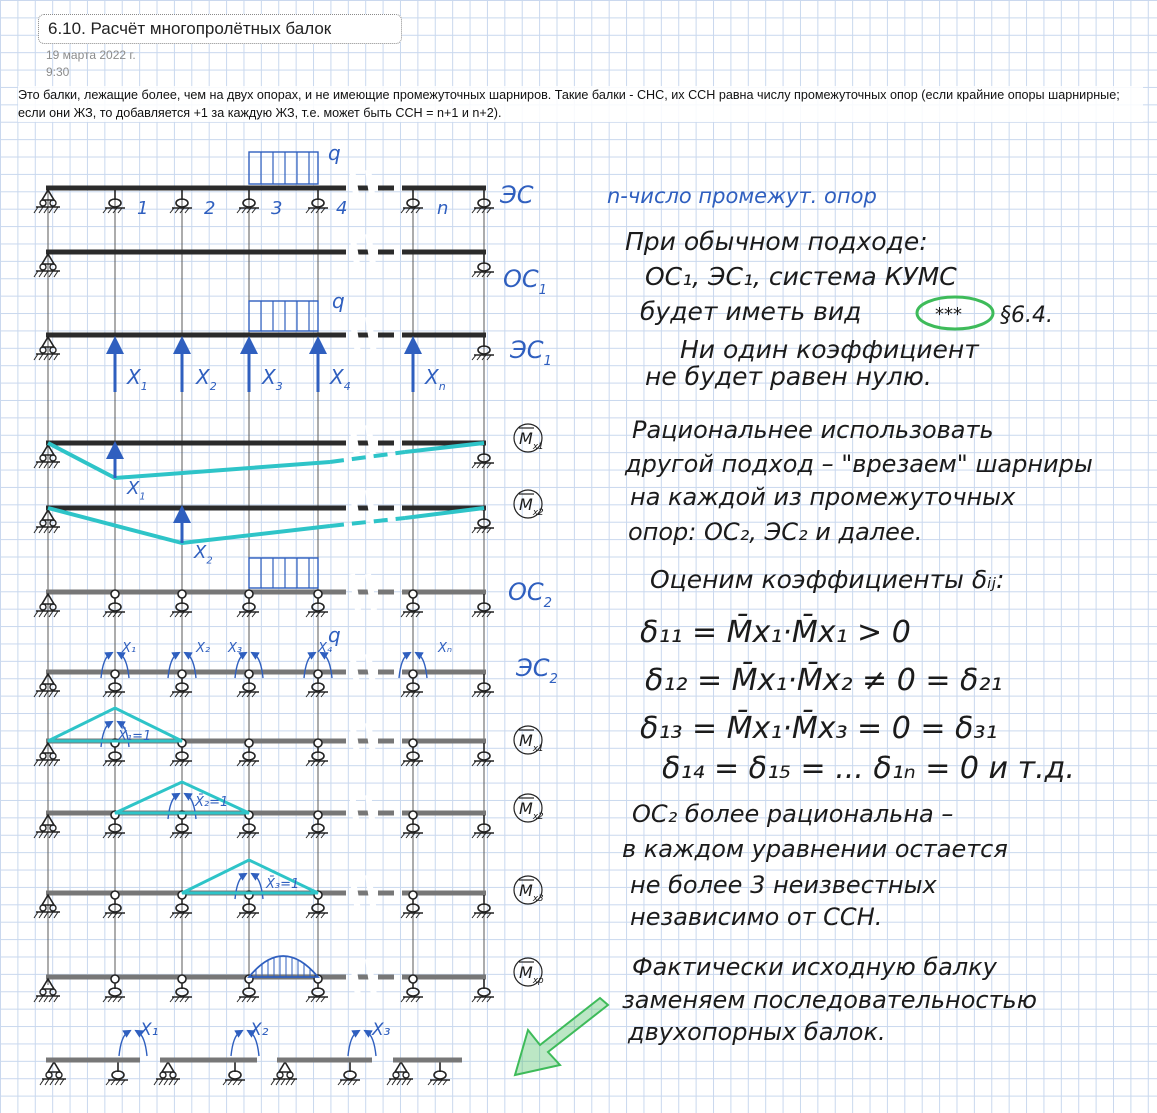 The width and height of the screenshot is (1157, 1113). What do you see at coordinates (801, 276) in the screenshot?
I see `note-p1-line: ОС₁, ЭС₁, система КУМС` at bounding box center [801, 276].